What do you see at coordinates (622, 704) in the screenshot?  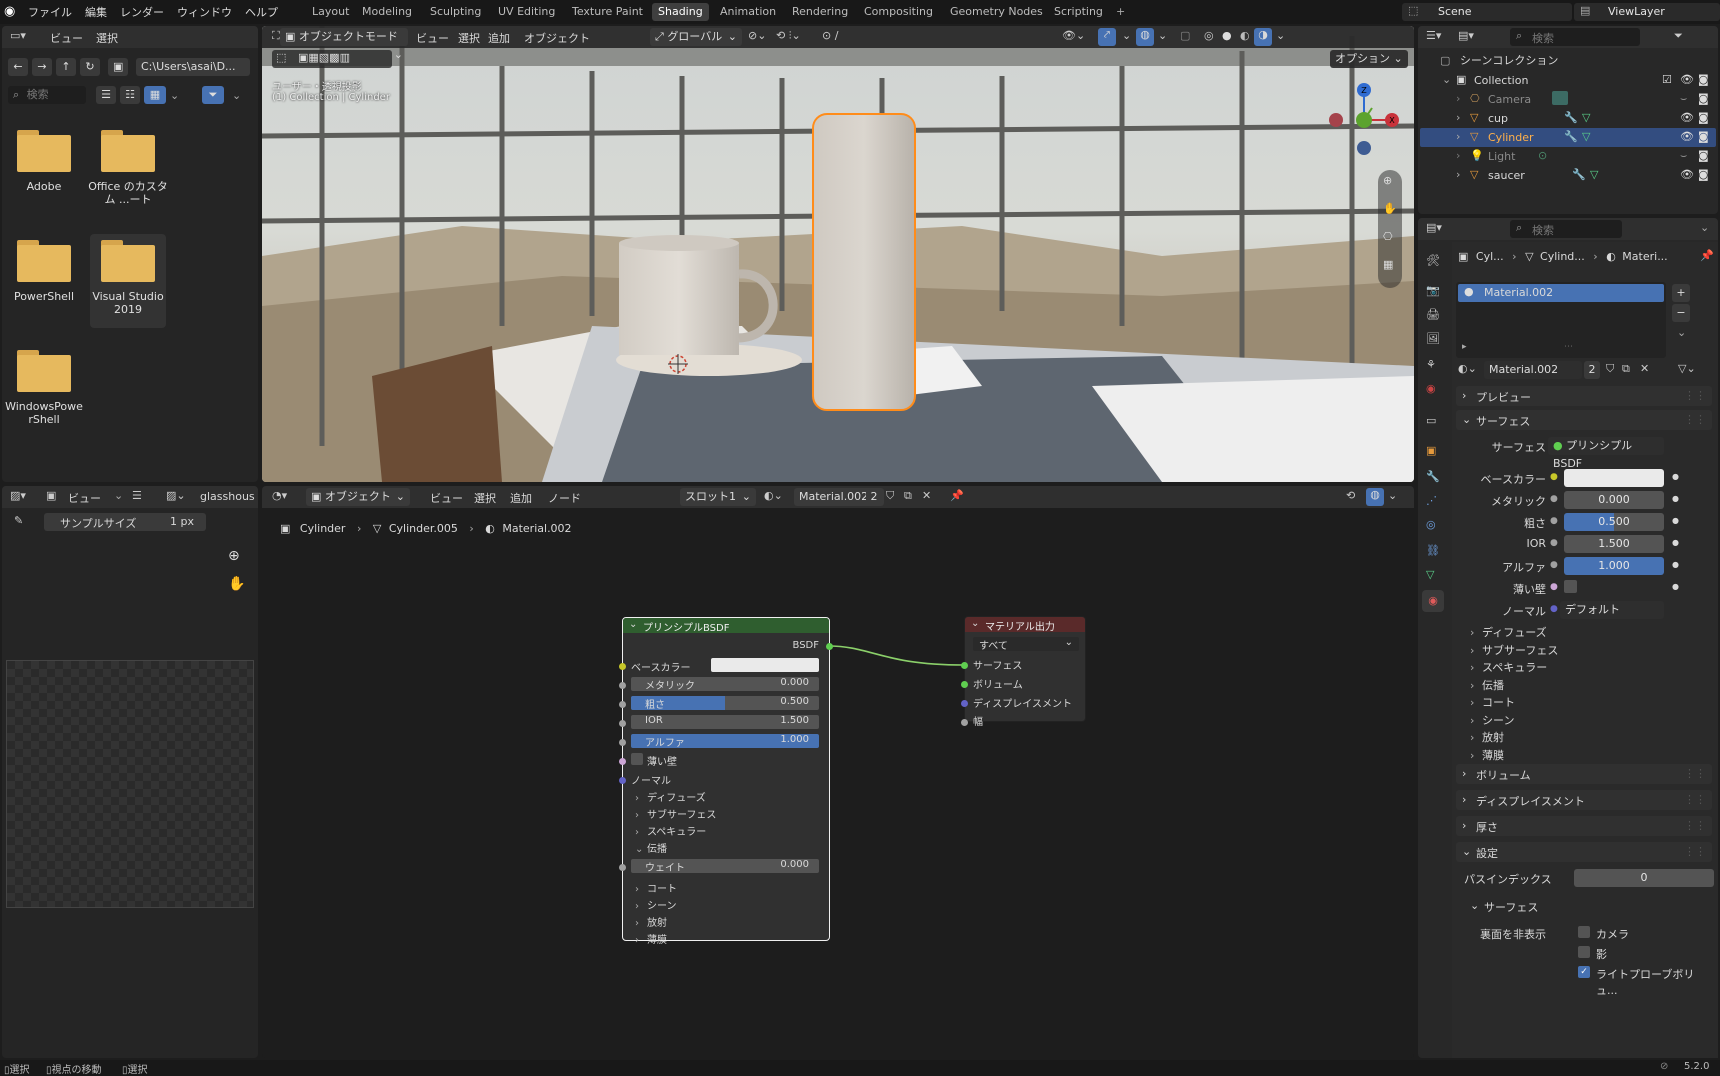 I see `roughness-socket` at bounding box center [622, 704].